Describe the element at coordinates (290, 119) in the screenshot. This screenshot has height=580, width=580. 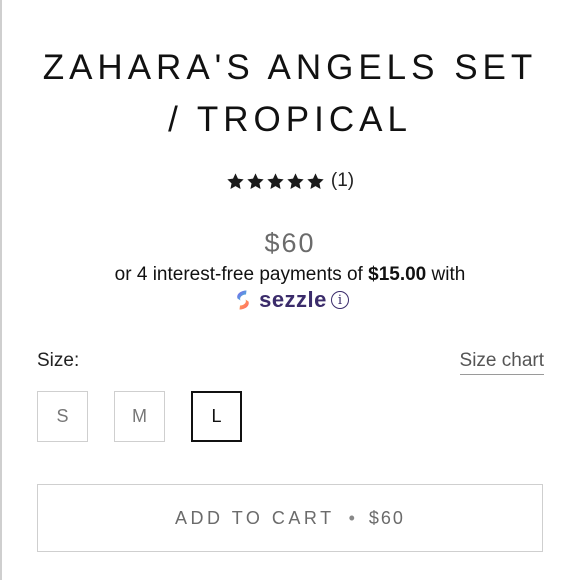
I see `product-title-line-2: / TROPICAL` at that location.